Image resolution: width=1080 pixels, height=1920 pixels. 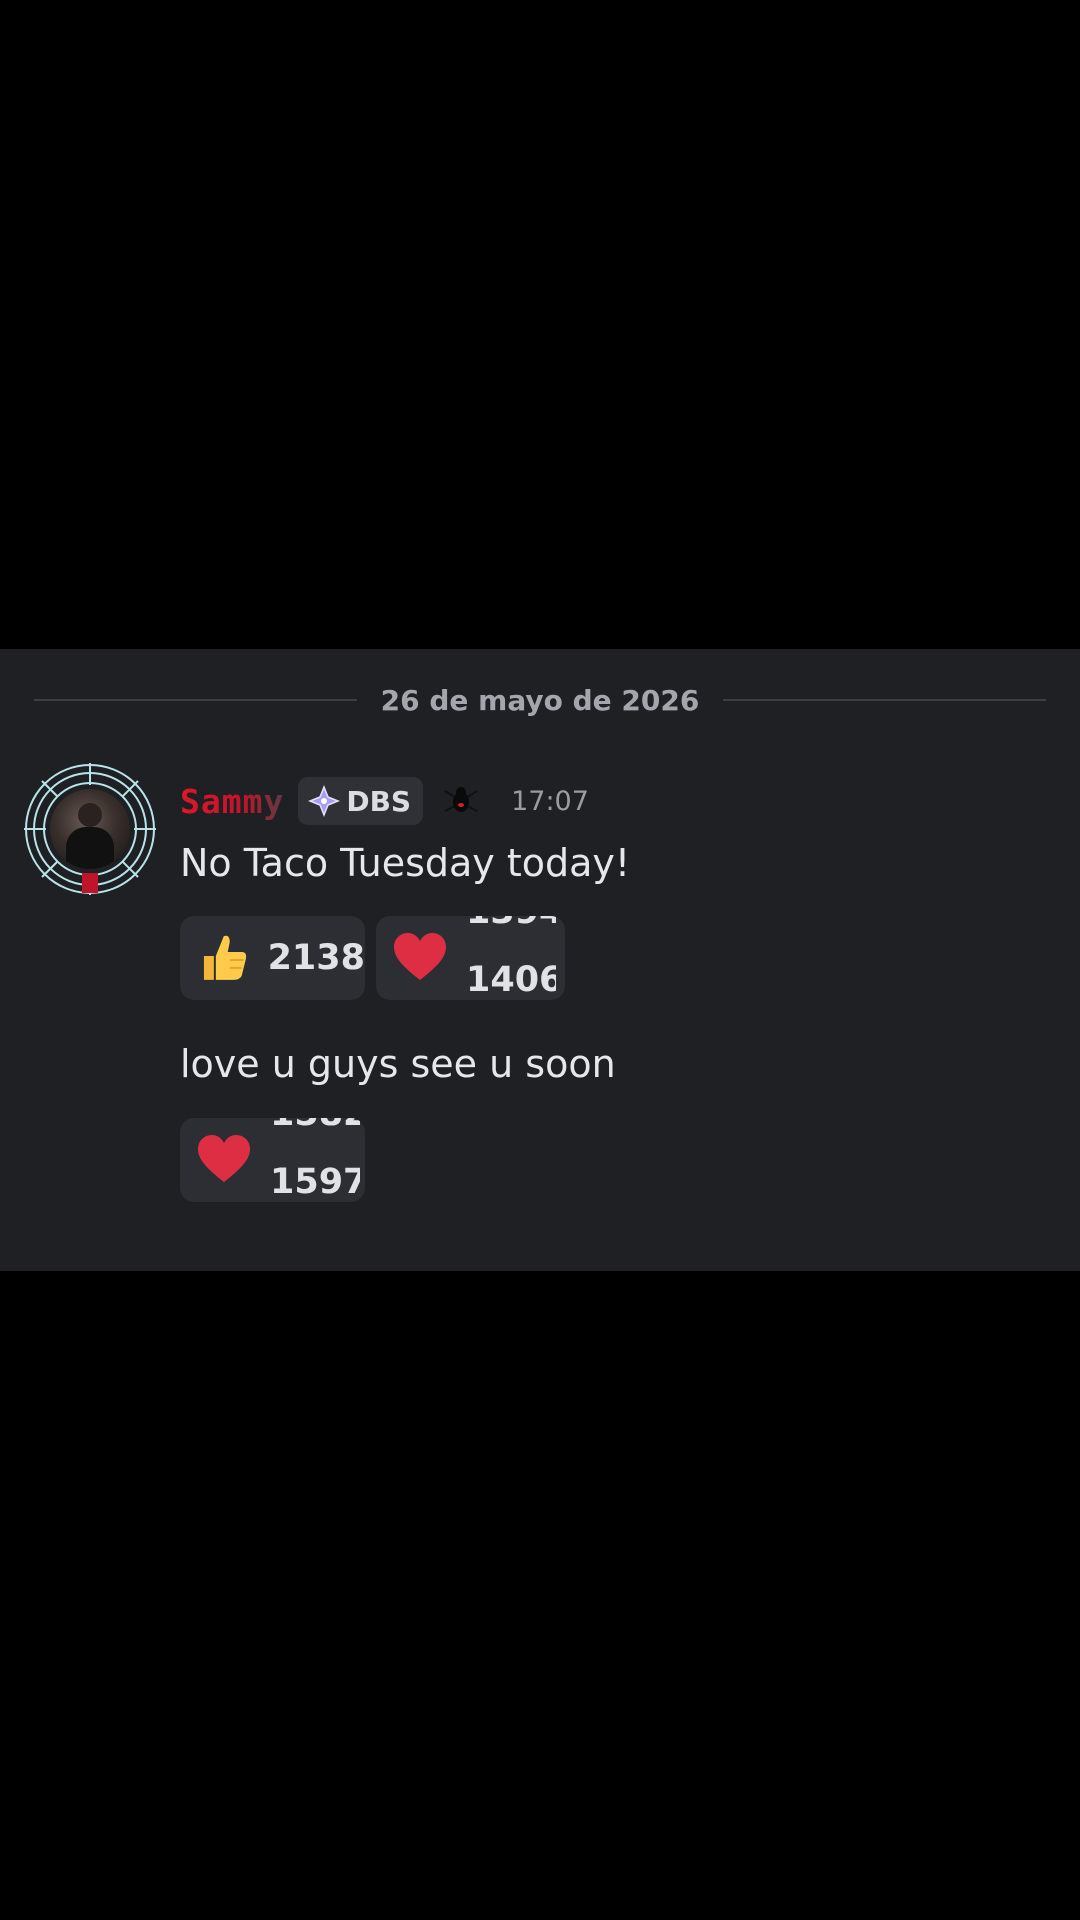 I want to click on message-text-1: No Taco Tuesday today!, so click(x=405, y=863).